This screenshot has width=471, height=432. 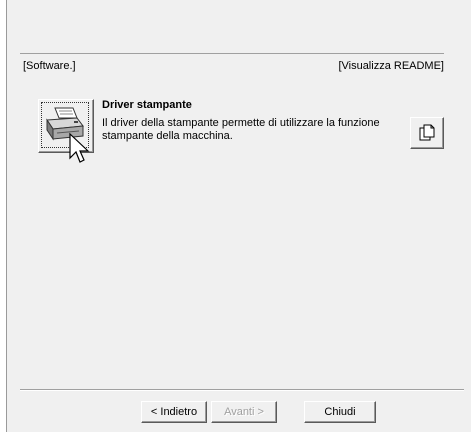 I want to click on view-readme-button, so click(x=427, y=133).